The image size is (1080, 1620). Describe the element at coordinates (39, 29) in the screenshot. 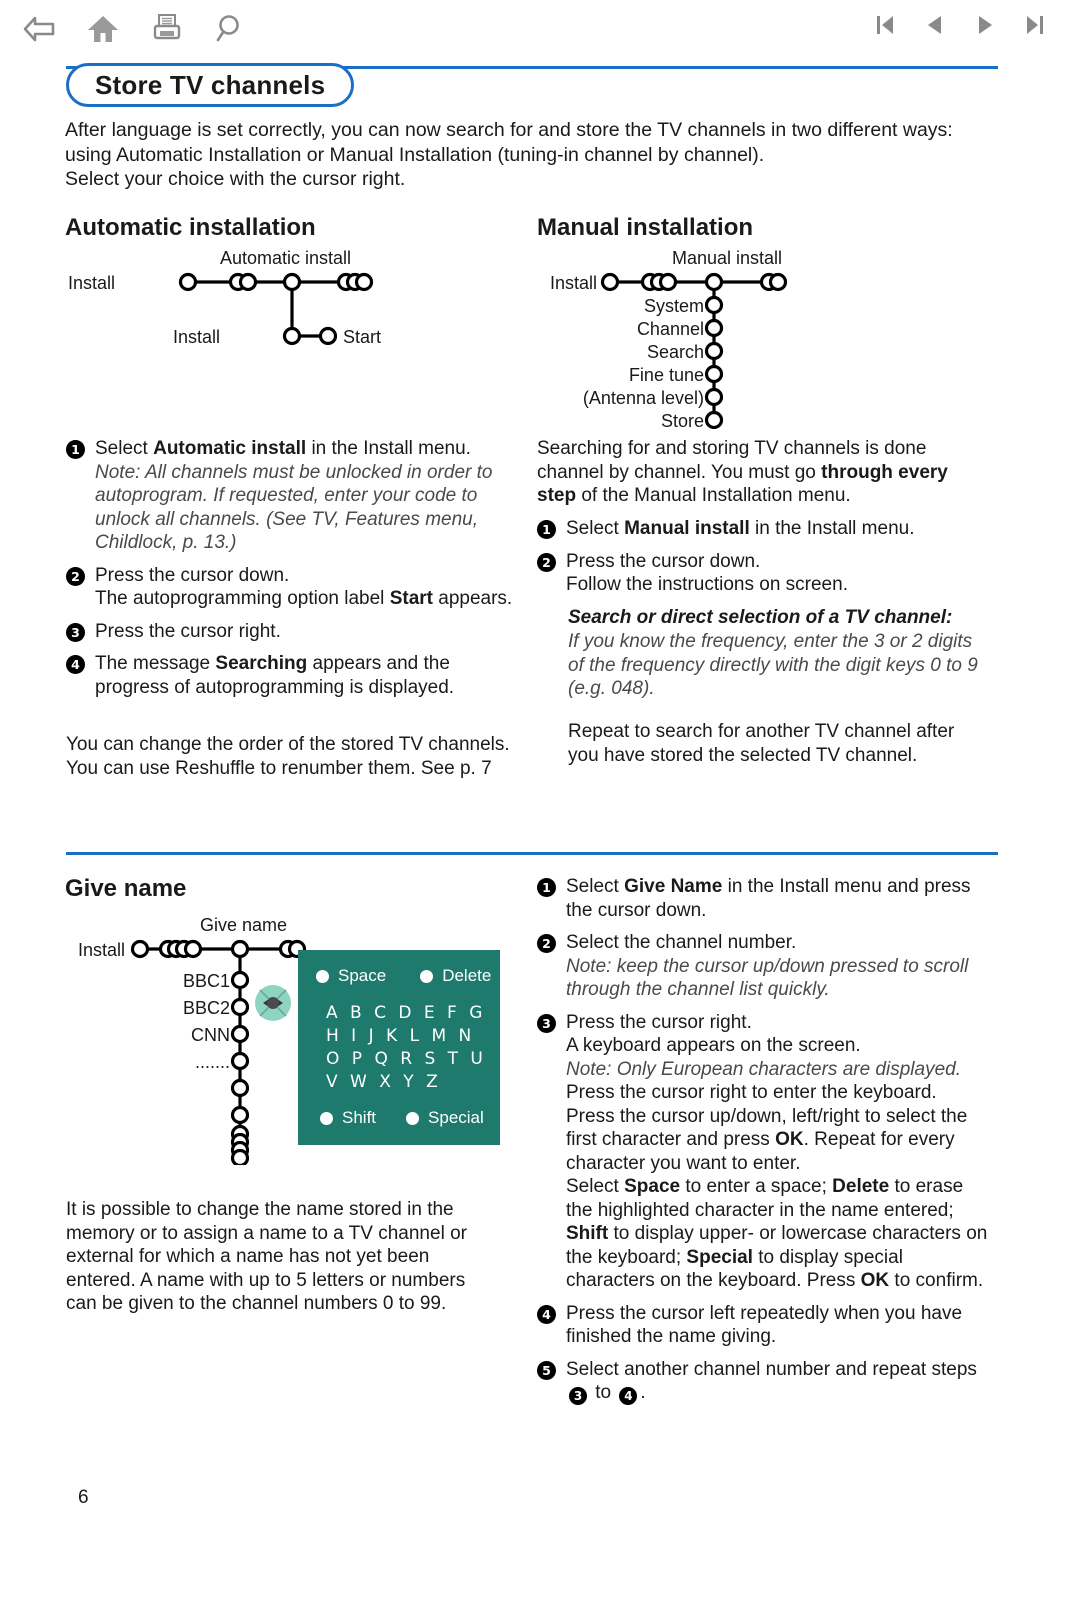

I see `back-arrow-icon` at that location.